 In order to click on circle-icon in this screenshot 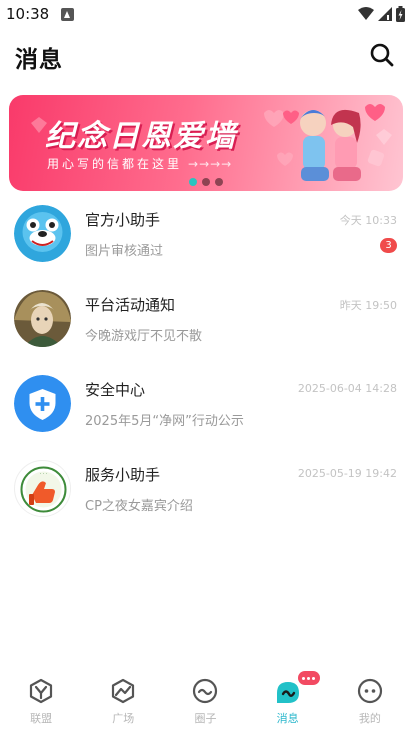, I will do `click(205, 691)`.